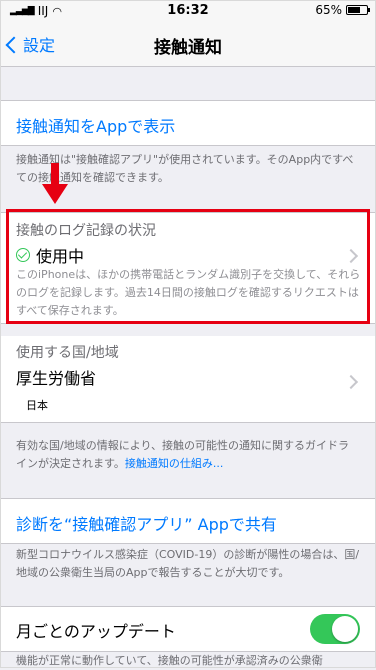 This screenshot has width=376, height=670. What do you see at coordinates (345, 629) in the screenshot?
I see `toggle-knob` at bounding box center [345, 629].